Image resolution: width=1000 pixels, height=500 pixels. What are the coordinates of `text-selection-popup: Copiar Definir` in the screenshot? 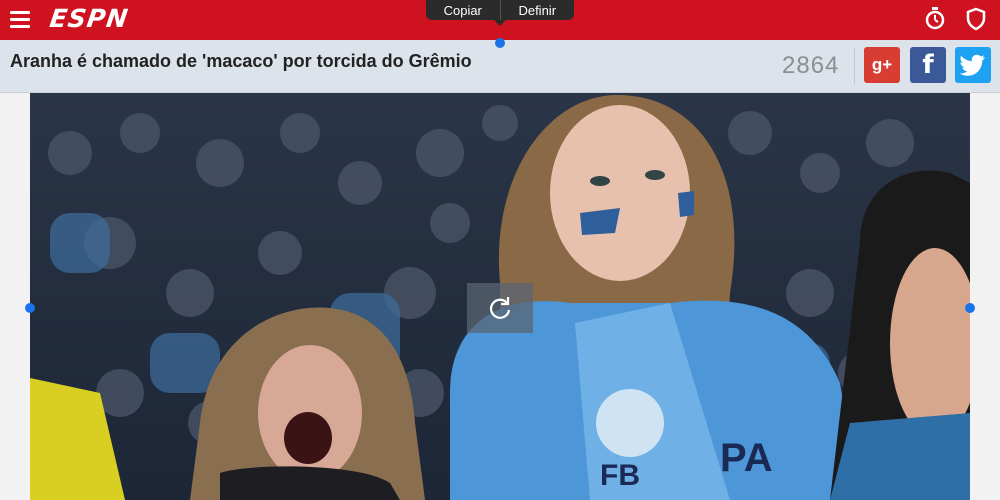 It's located at (500, 10).